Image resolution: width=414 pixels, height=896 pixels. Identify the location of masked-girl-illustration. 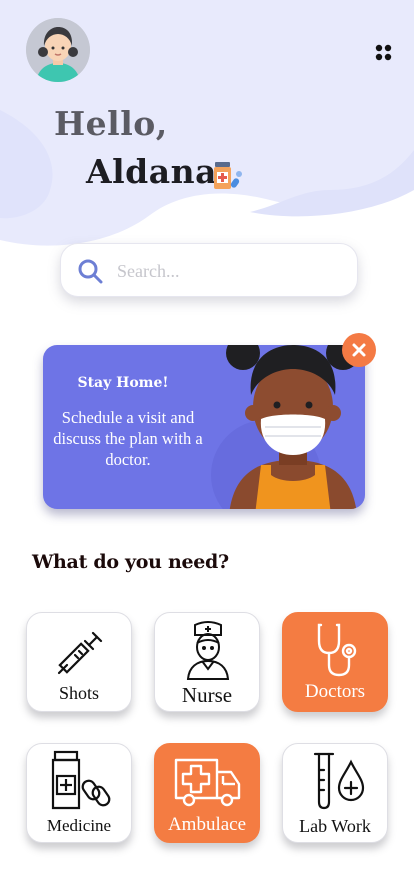
(285, 427).